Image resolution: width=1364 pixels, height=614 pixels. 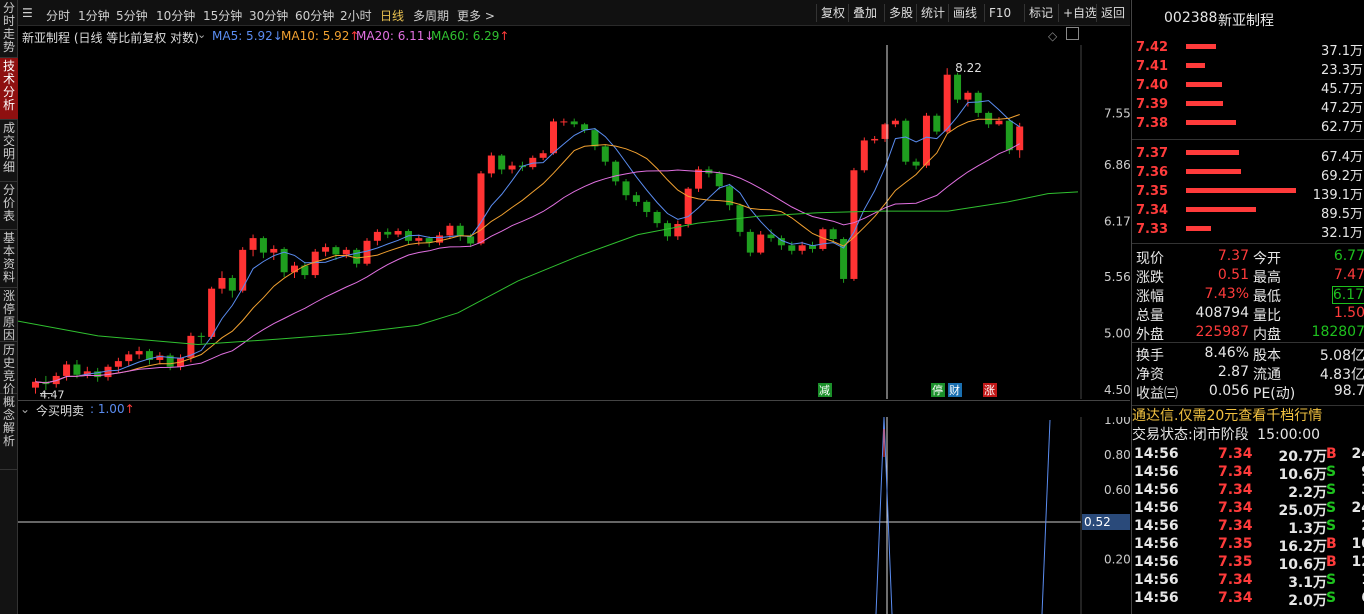 I want to click on side-tab: 历史竞价, so click(x=9, y=369).